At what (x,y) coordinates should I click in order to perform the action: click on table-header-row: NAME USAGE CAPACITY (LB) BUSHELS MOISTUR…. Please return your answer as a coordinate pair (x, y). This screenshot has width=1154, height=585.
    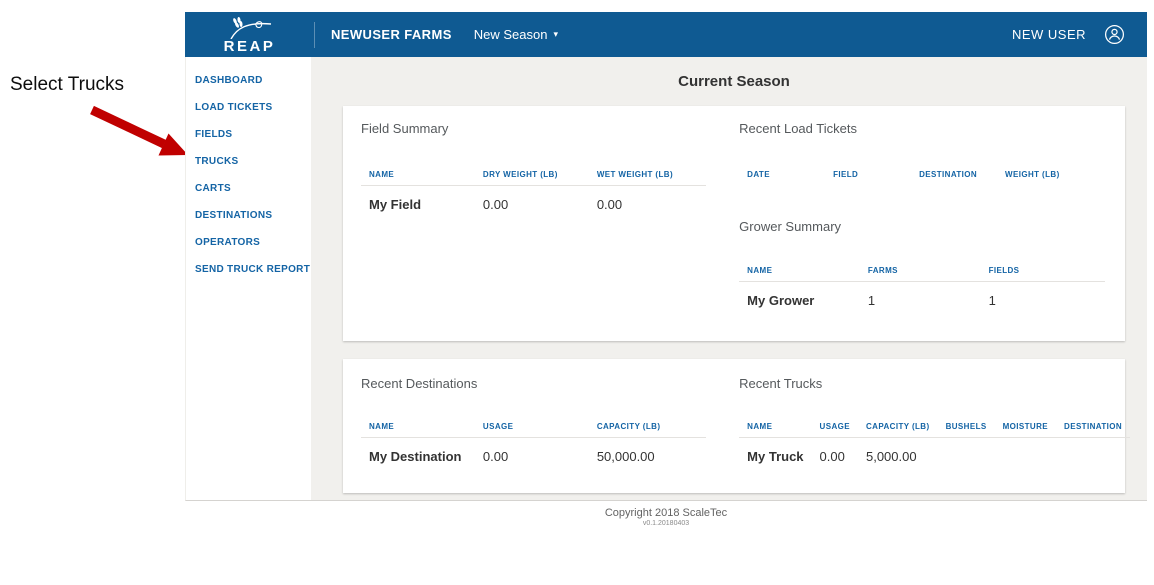
    Looking at the image, I should click on (934, 427).